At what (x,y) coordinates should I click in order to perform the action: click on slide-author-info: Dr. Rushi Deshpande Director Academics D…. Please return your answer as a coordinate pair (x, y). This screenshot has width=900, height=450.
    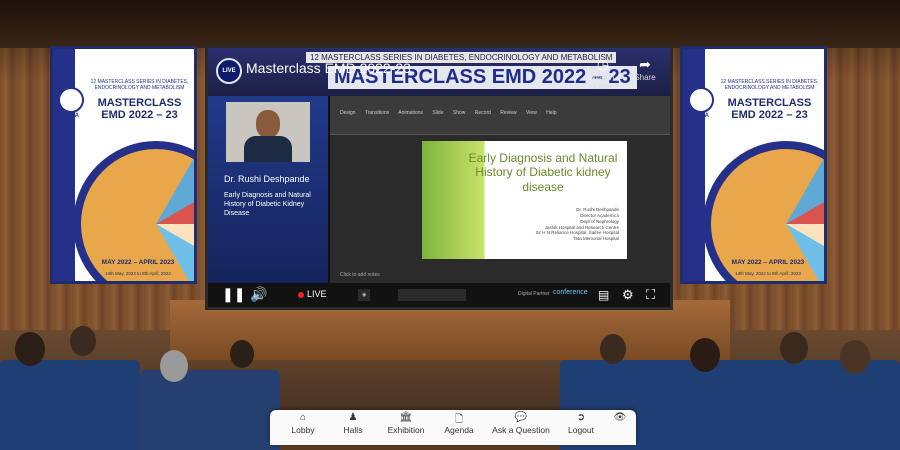
    Looking at the image, I should click on (577, 224).